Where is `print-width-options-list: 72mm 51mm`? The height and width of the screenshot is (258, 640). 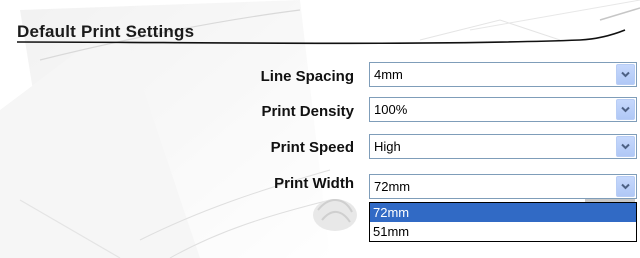
print-width-options-list: 72mm 51mm is located at coordinates (503, 222).